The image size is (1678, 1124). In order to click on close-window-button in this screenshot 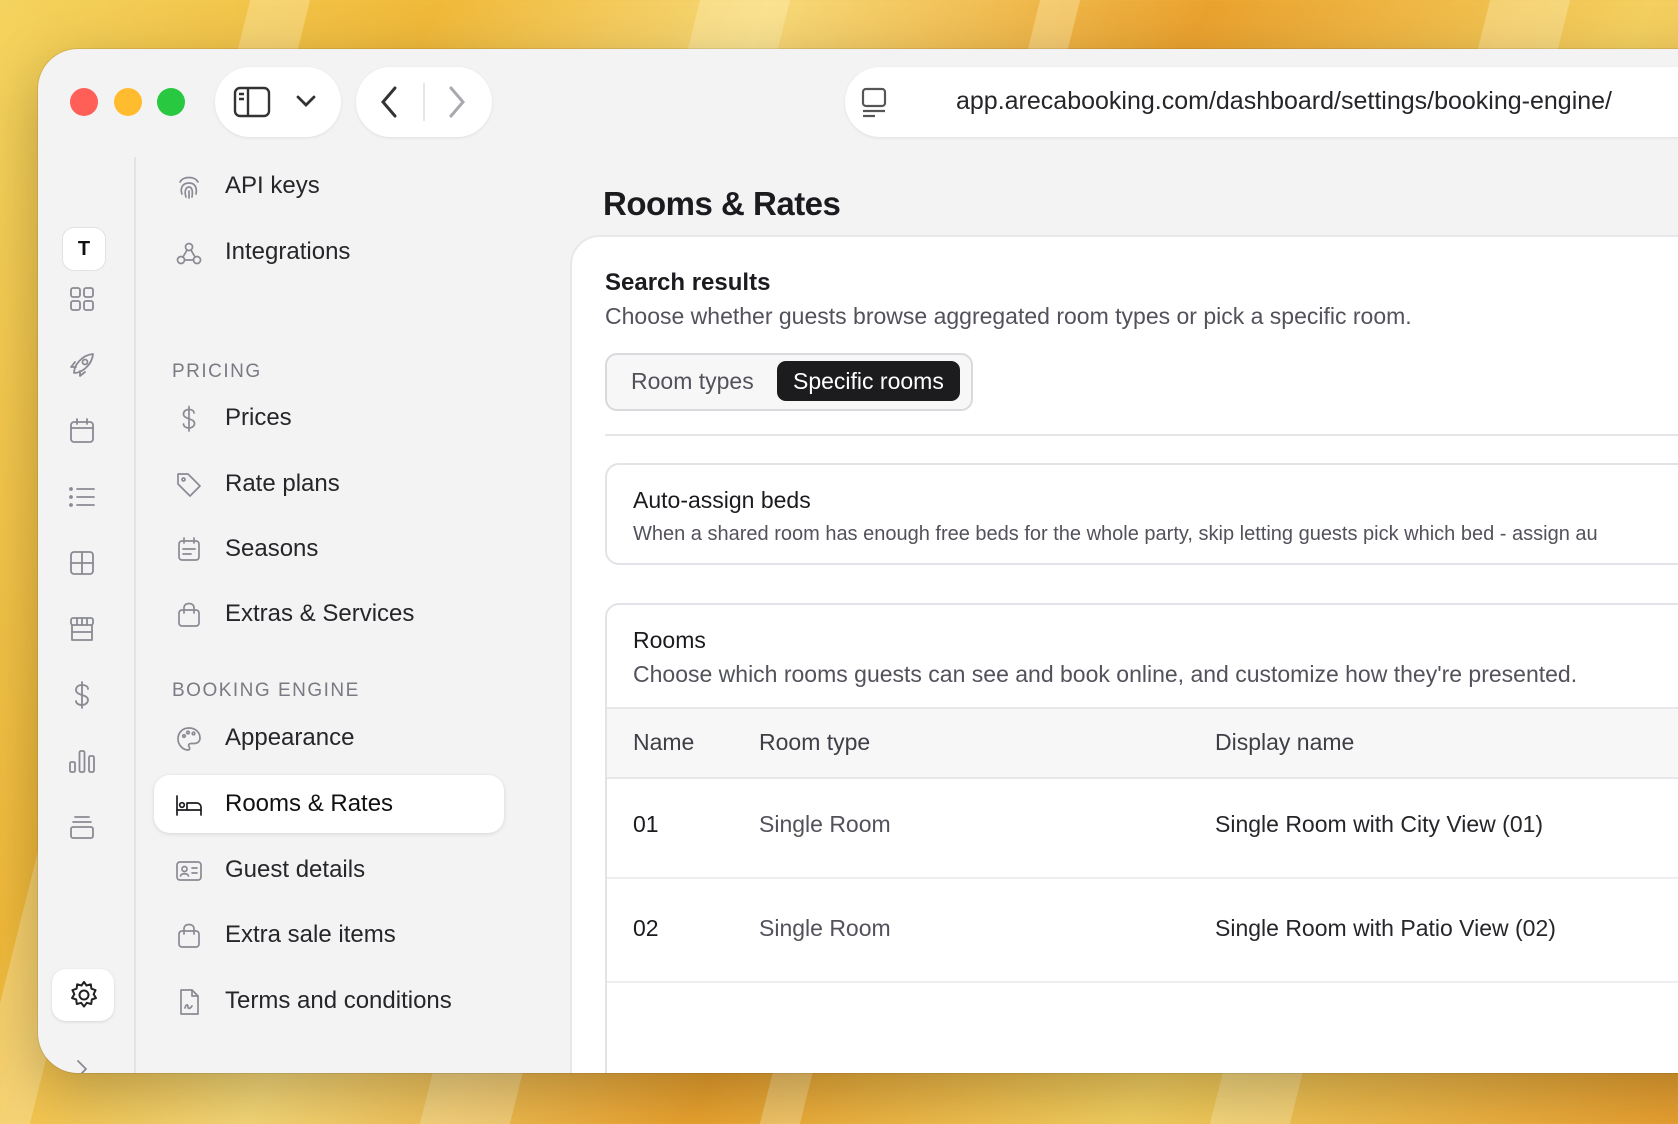, I will do `click(84, 102)`.